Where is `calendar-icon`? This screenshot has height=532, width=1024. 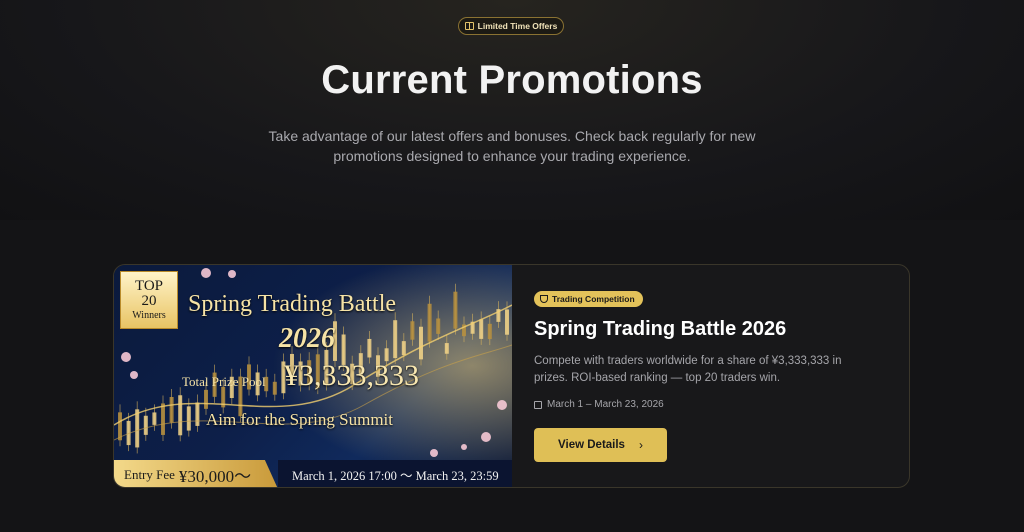 calendar-icon is located at coordinates (538, 404).